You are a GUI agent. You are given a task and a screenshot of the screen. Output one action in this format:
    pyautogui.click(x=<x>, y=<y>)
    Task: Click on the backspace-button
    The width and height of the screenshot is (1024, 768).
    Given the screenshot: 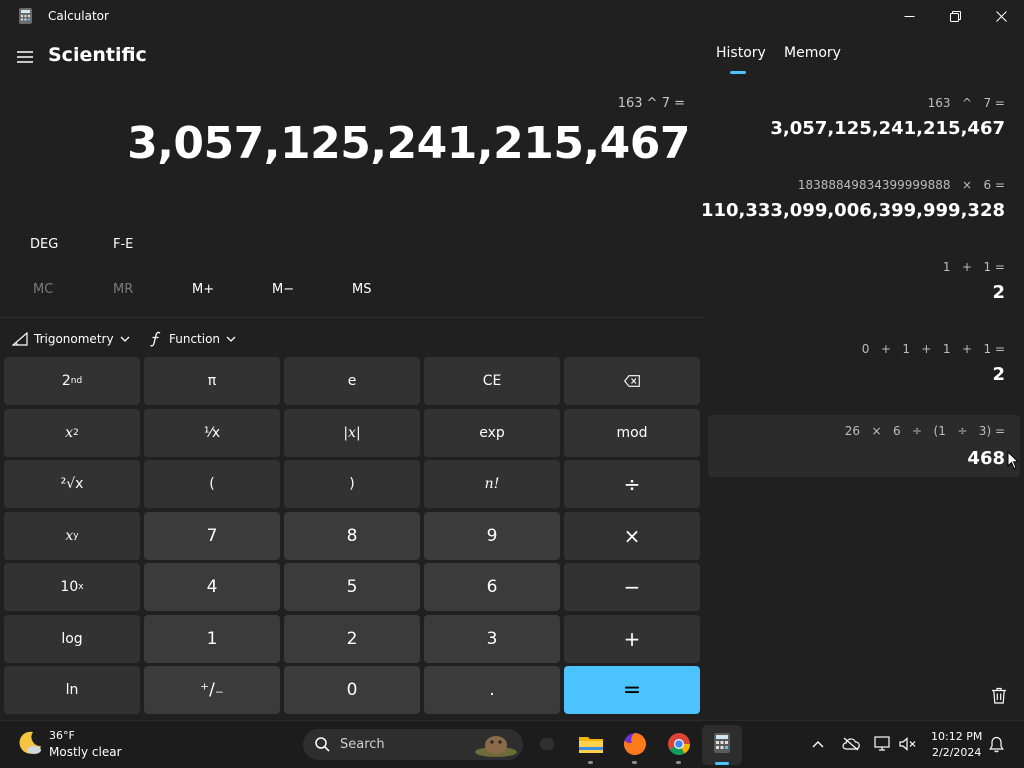 What is the action you would take?
    pyautogui.click(x=632, y=381)
    